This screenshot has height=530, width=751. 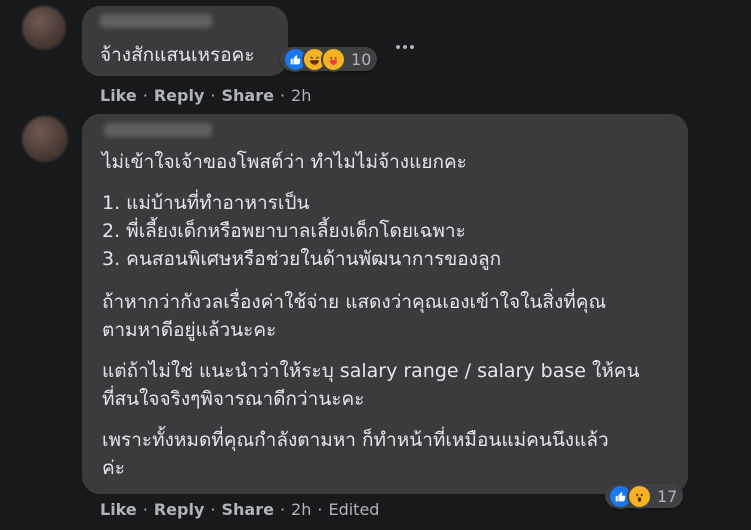 I want to click on reaction-summary: 17, so click(x=644, y=496).